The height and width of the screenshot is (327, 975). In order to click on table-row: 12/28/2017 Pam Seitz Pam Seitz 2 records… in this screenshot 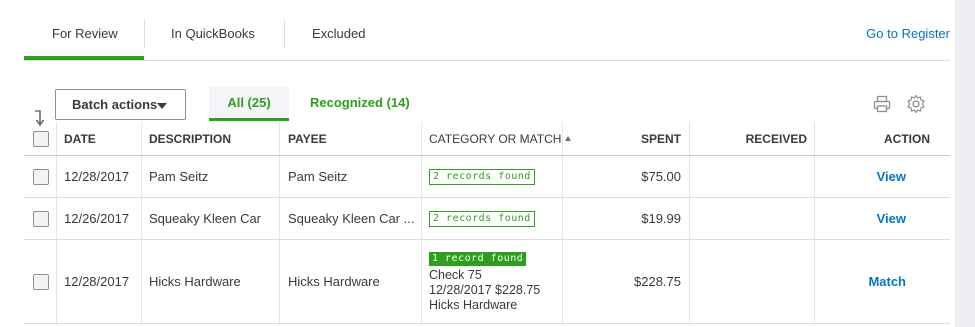, I will do `click(487, 177)`.